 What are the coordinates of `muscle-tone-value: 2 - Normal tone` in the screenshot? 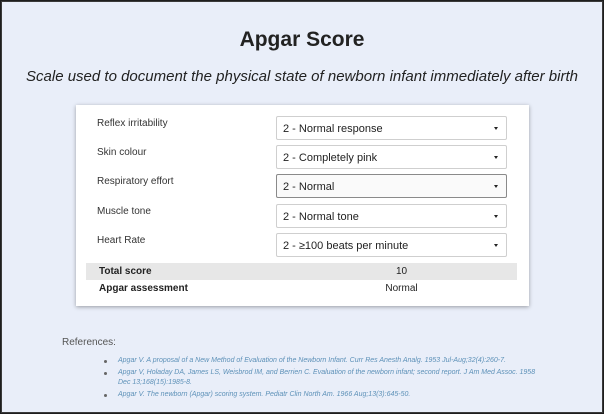 It's located at (321, 217).